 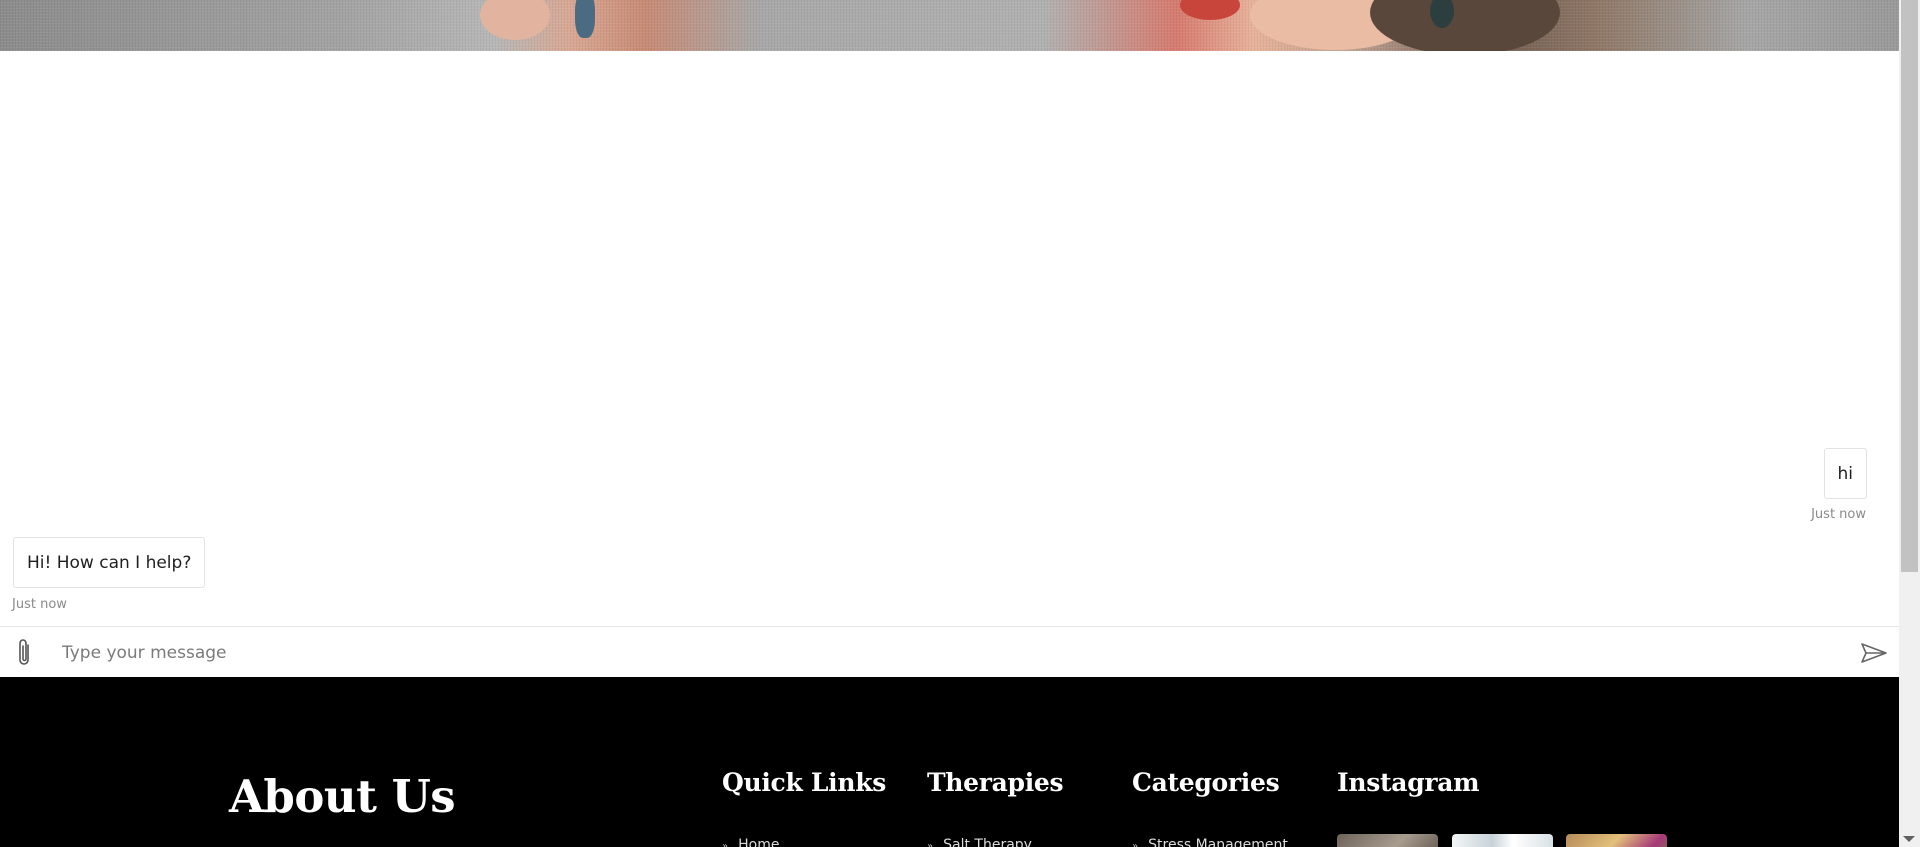 I want to click on message-input, so click(x=952, y=653).